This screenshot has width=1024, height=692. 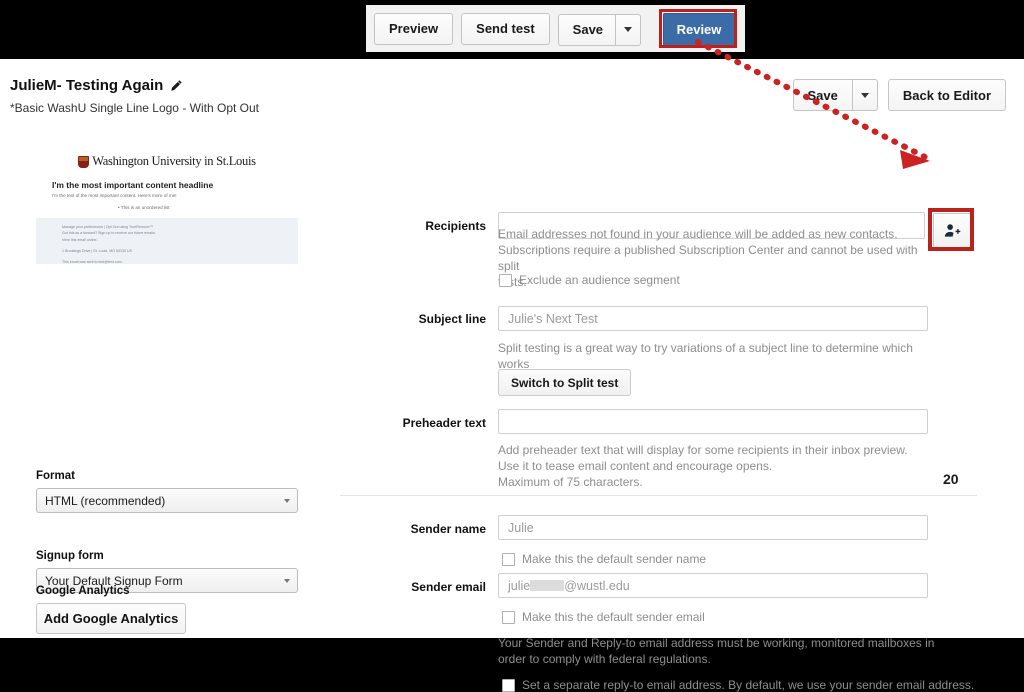 I want to click on format-field: Format HTML (recommended), so click(x=167, y=491).